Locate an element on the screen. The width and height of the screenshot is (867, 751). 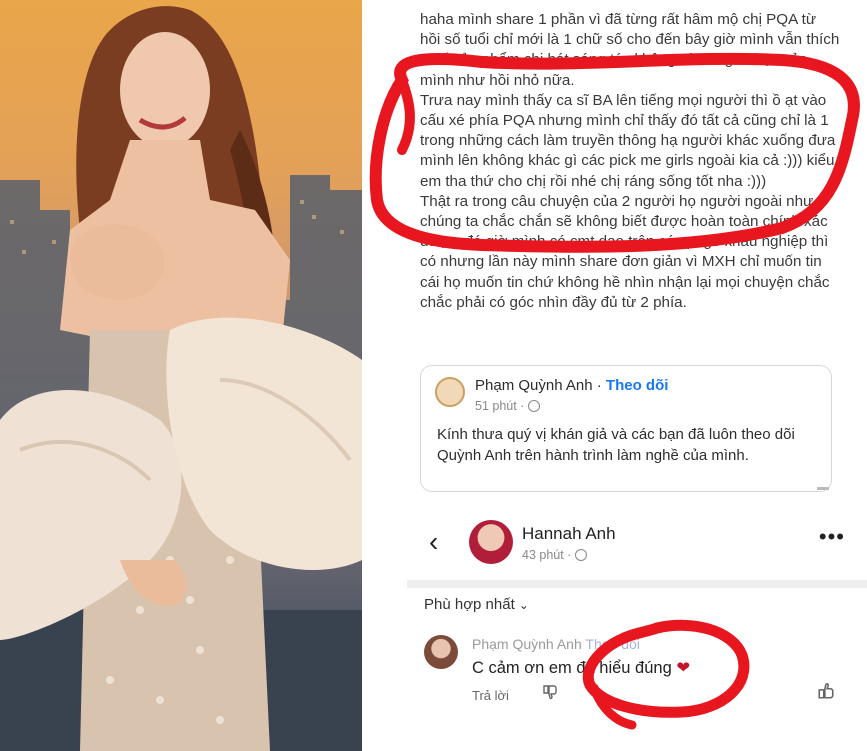
shared-author-avatar is located at coordinates (450, 392).